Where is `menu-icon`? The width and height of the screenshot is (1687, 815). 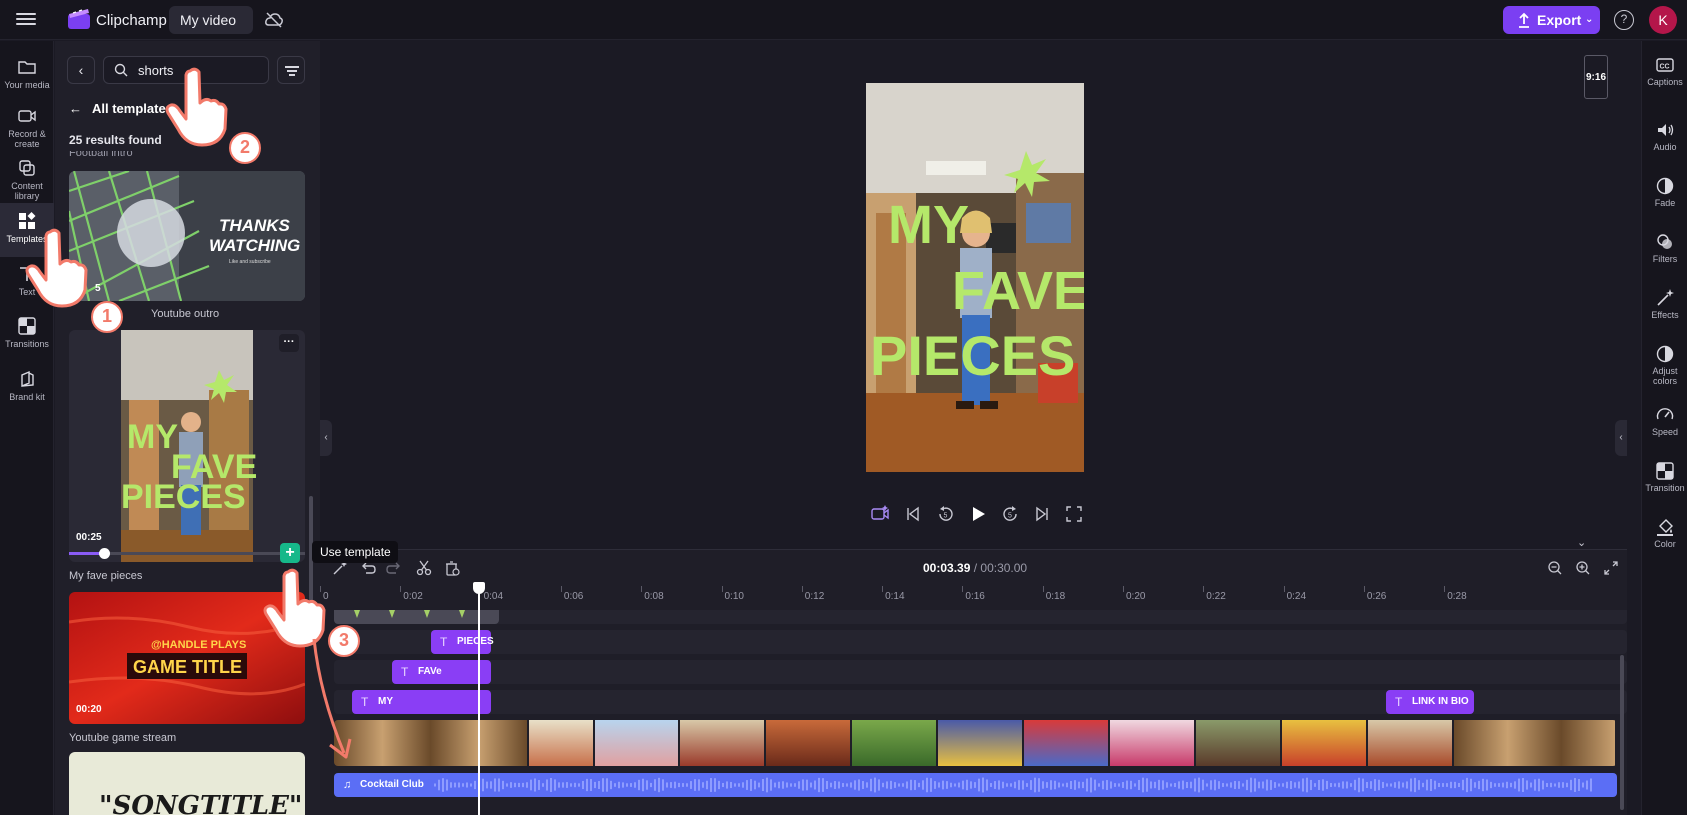 menu-icon is located at coordinates (26, 20).